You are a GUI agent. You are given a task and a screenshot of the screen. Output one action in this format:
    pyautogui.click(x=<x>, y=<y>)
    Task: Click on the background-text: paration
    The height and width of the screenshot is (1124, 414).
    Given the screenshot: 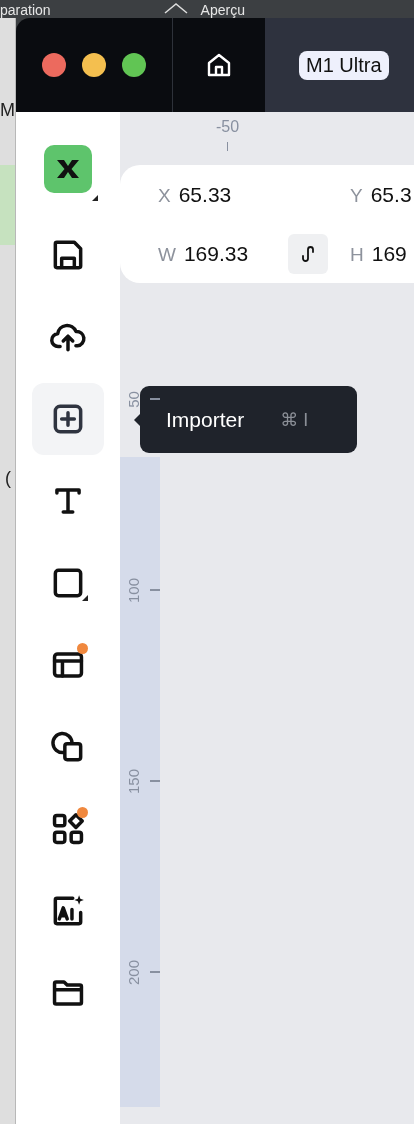 What is the action you would take?
    pyautogui.click(x=25, y=10)
    